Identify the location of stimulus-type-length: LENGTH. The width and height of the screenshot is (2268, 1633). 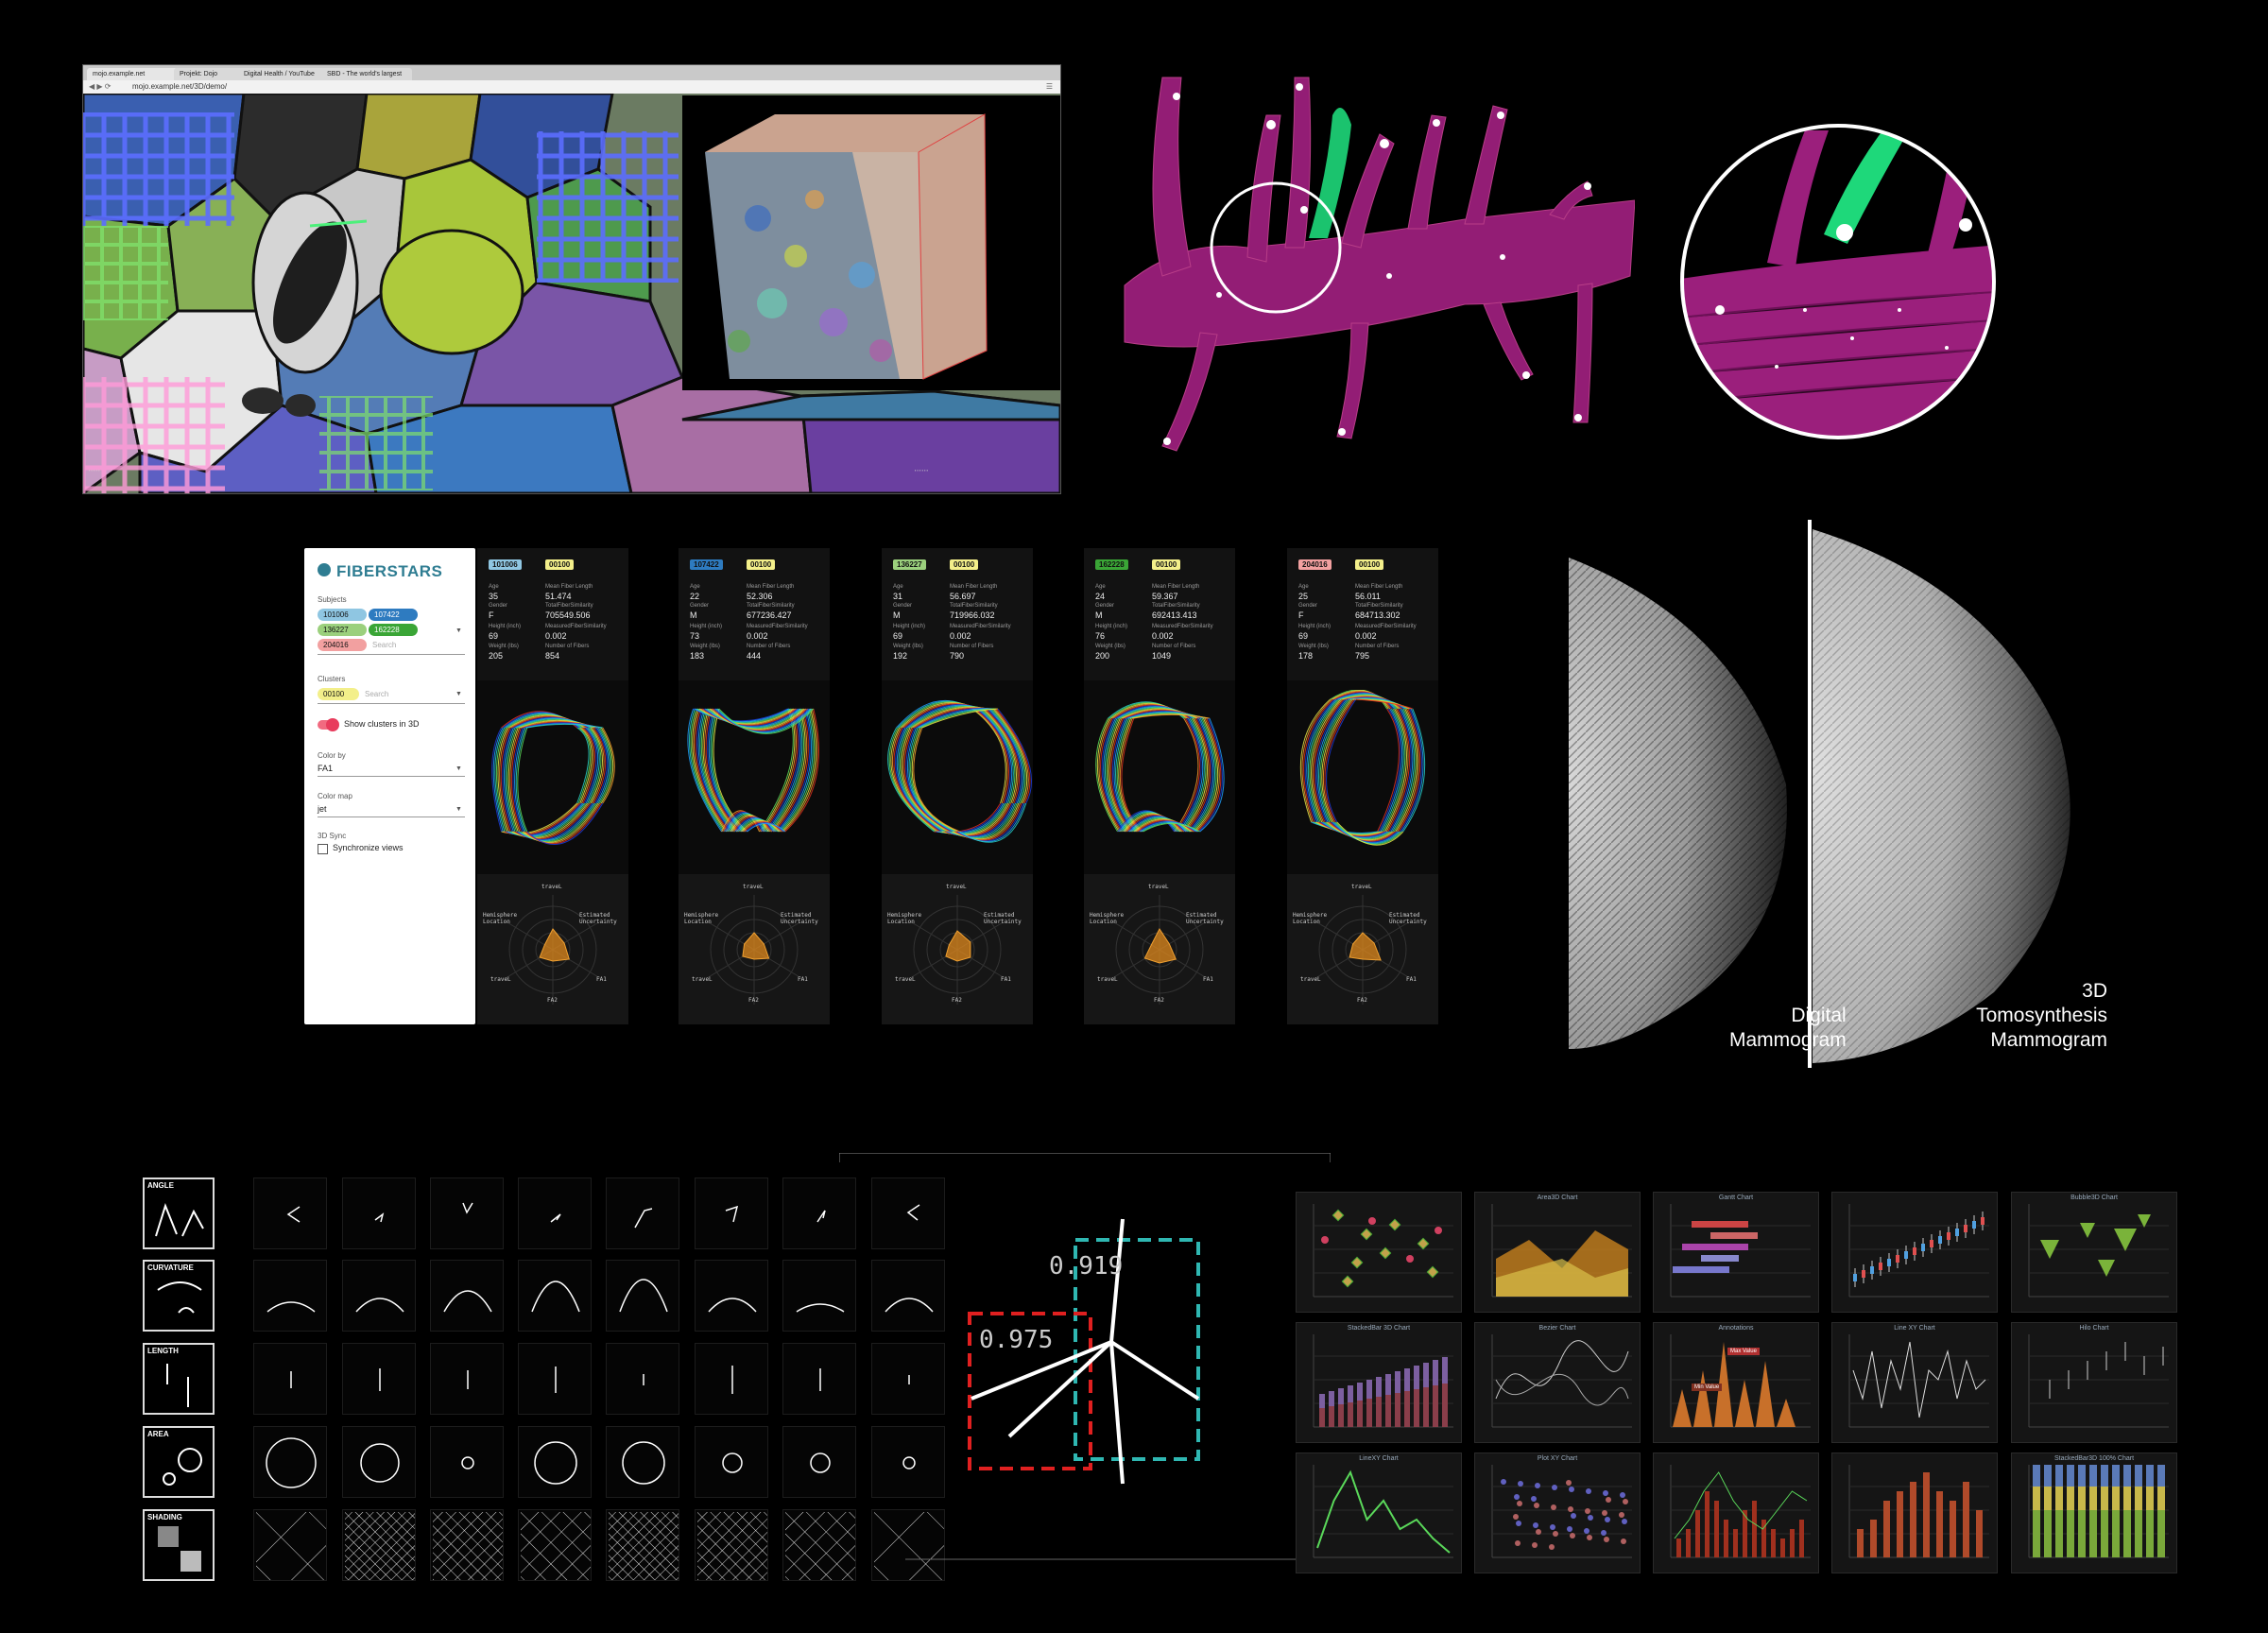
(179, 1379).